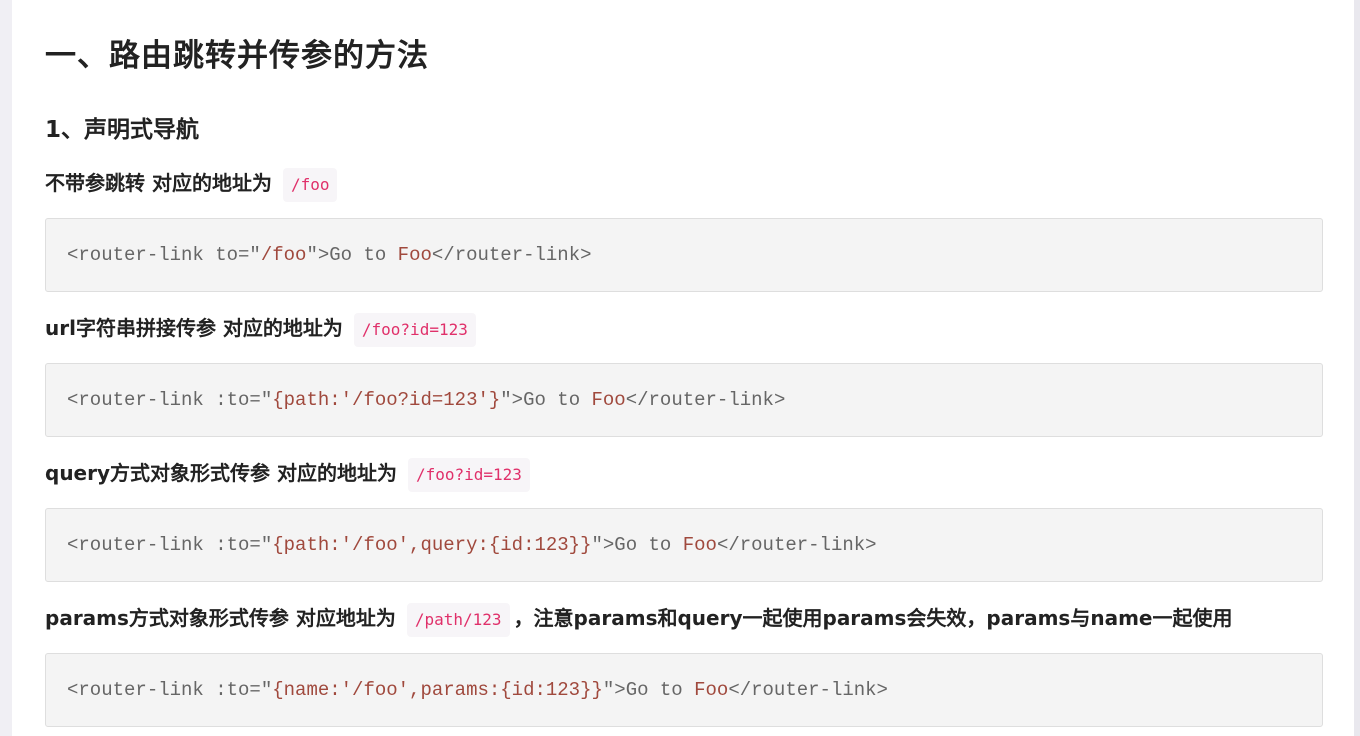 This screenshot has height=736, width=1360. What do you see at coordinates (220, 618) in the screenshot?
I see `paragraph-text: params方式对象形式传参 对应地址为` at bounding box center [220, 618].